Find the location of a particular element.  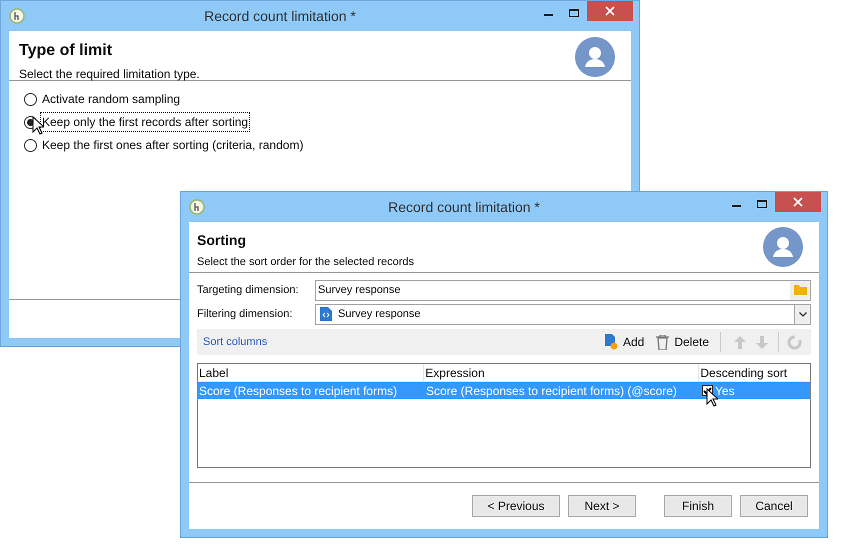

page-subtitle: Select the required limitation type. is located at coordinates (110, 74).